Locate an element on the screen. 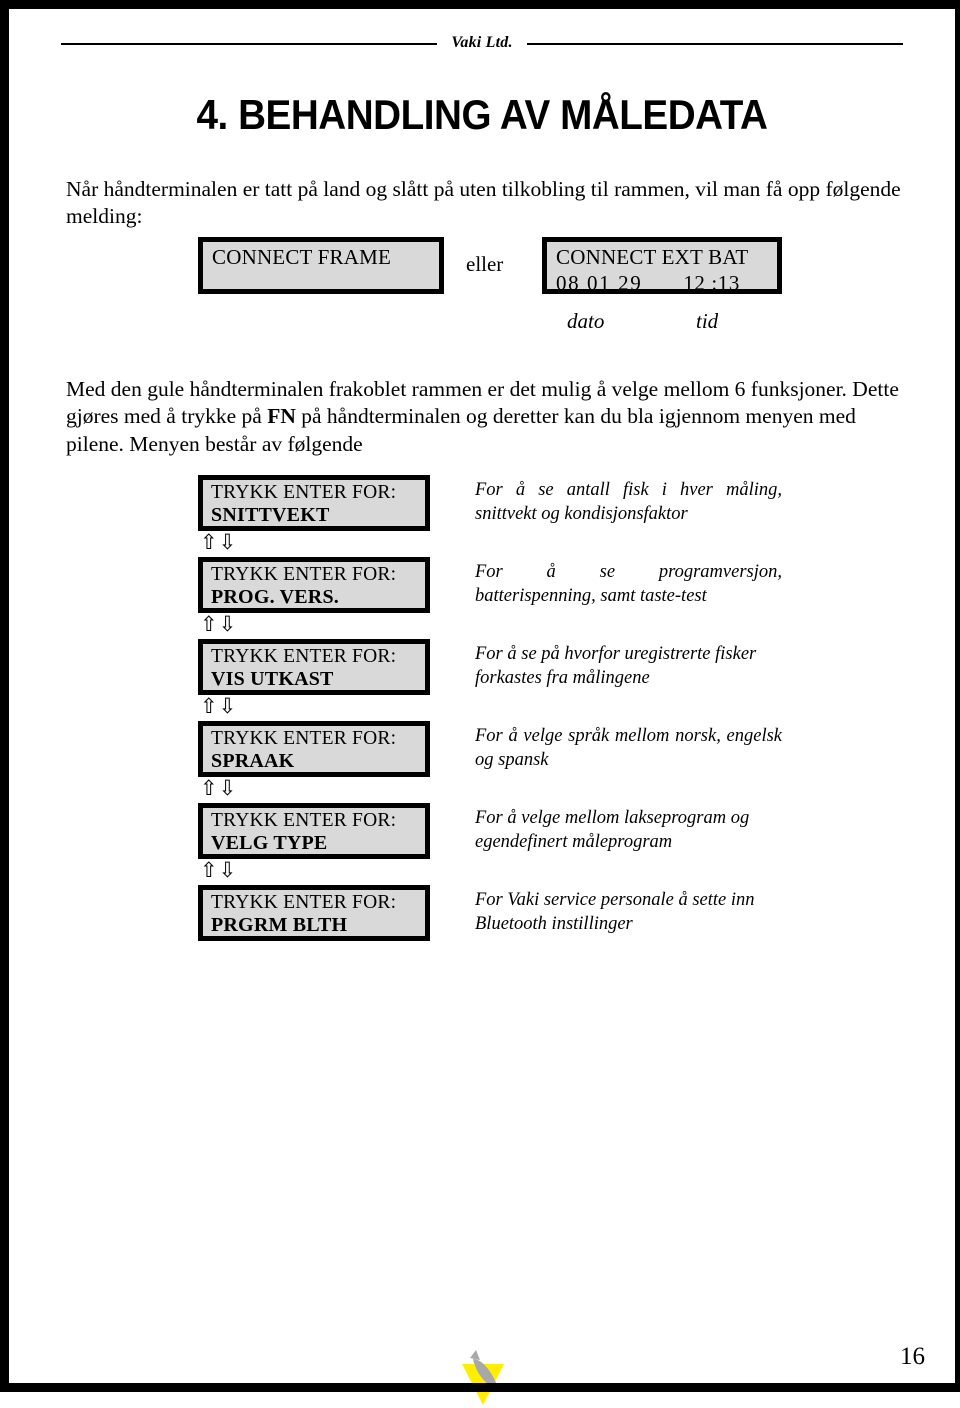 The width and height of the screenshot is (960, 1408). lcd-time-value: 12 :13 is located at coordinates (711, 282).